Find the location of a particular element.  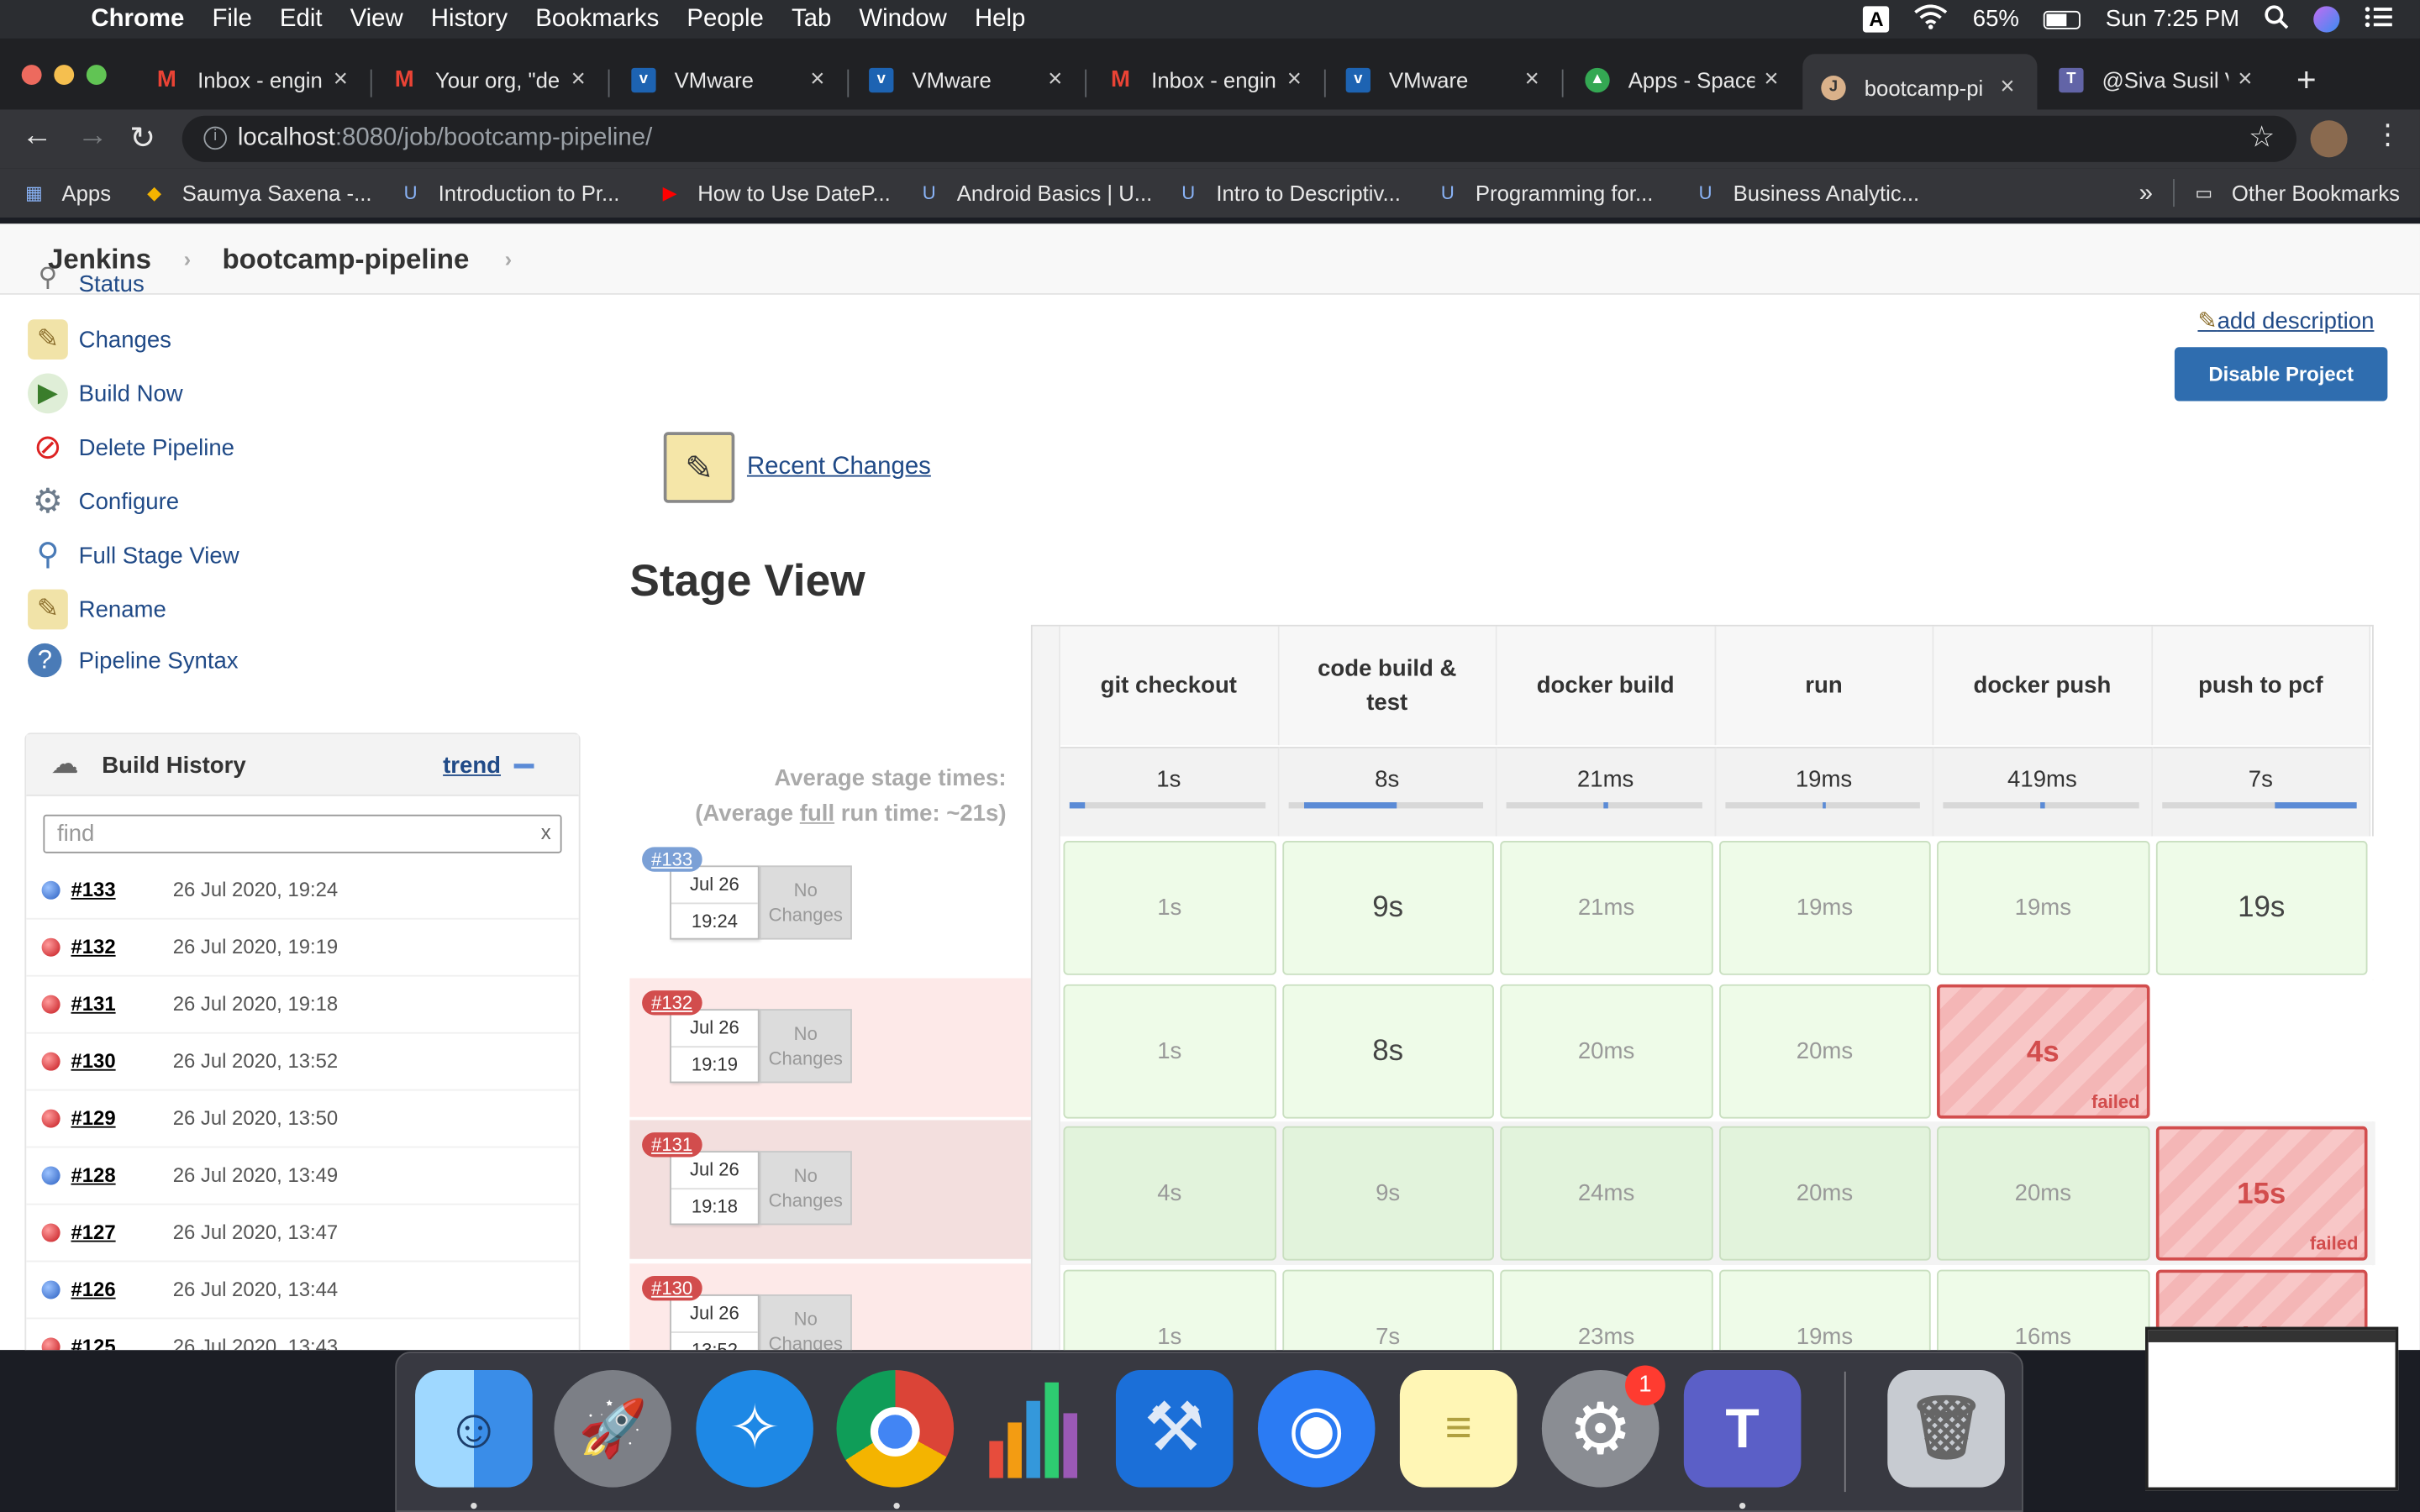

teams-icon: T is located at coordinates (1742, 1428).